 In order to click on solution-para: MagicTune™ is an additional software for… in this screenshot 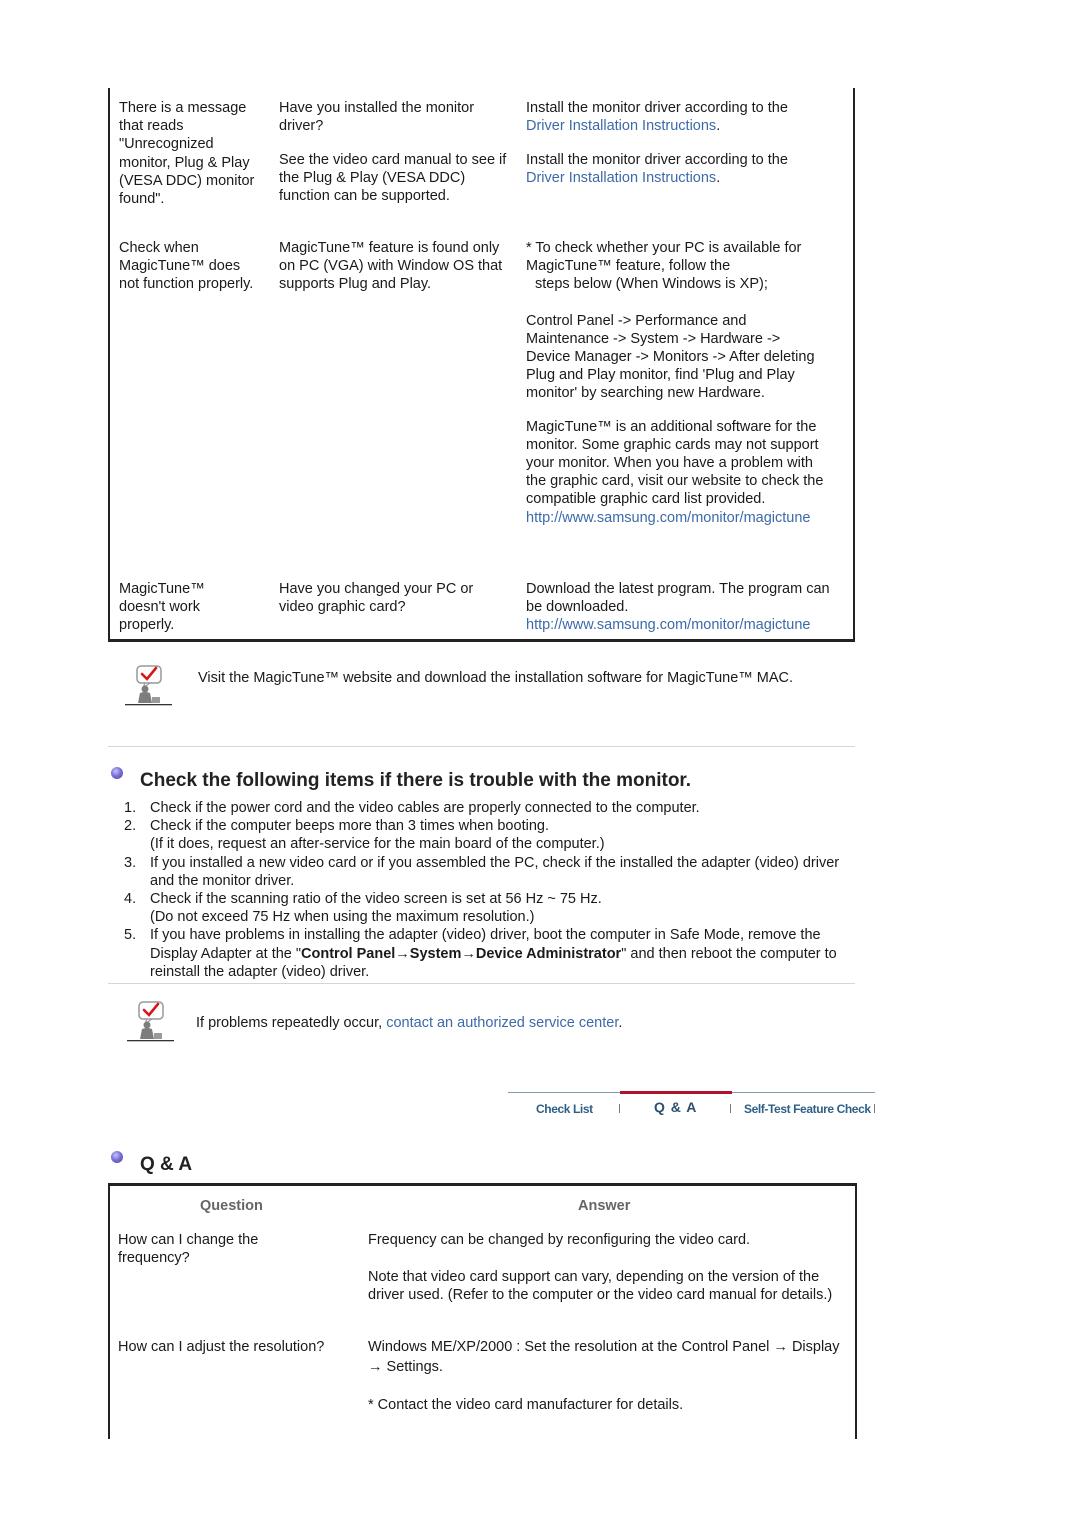, I will do `click(675, 463)`.